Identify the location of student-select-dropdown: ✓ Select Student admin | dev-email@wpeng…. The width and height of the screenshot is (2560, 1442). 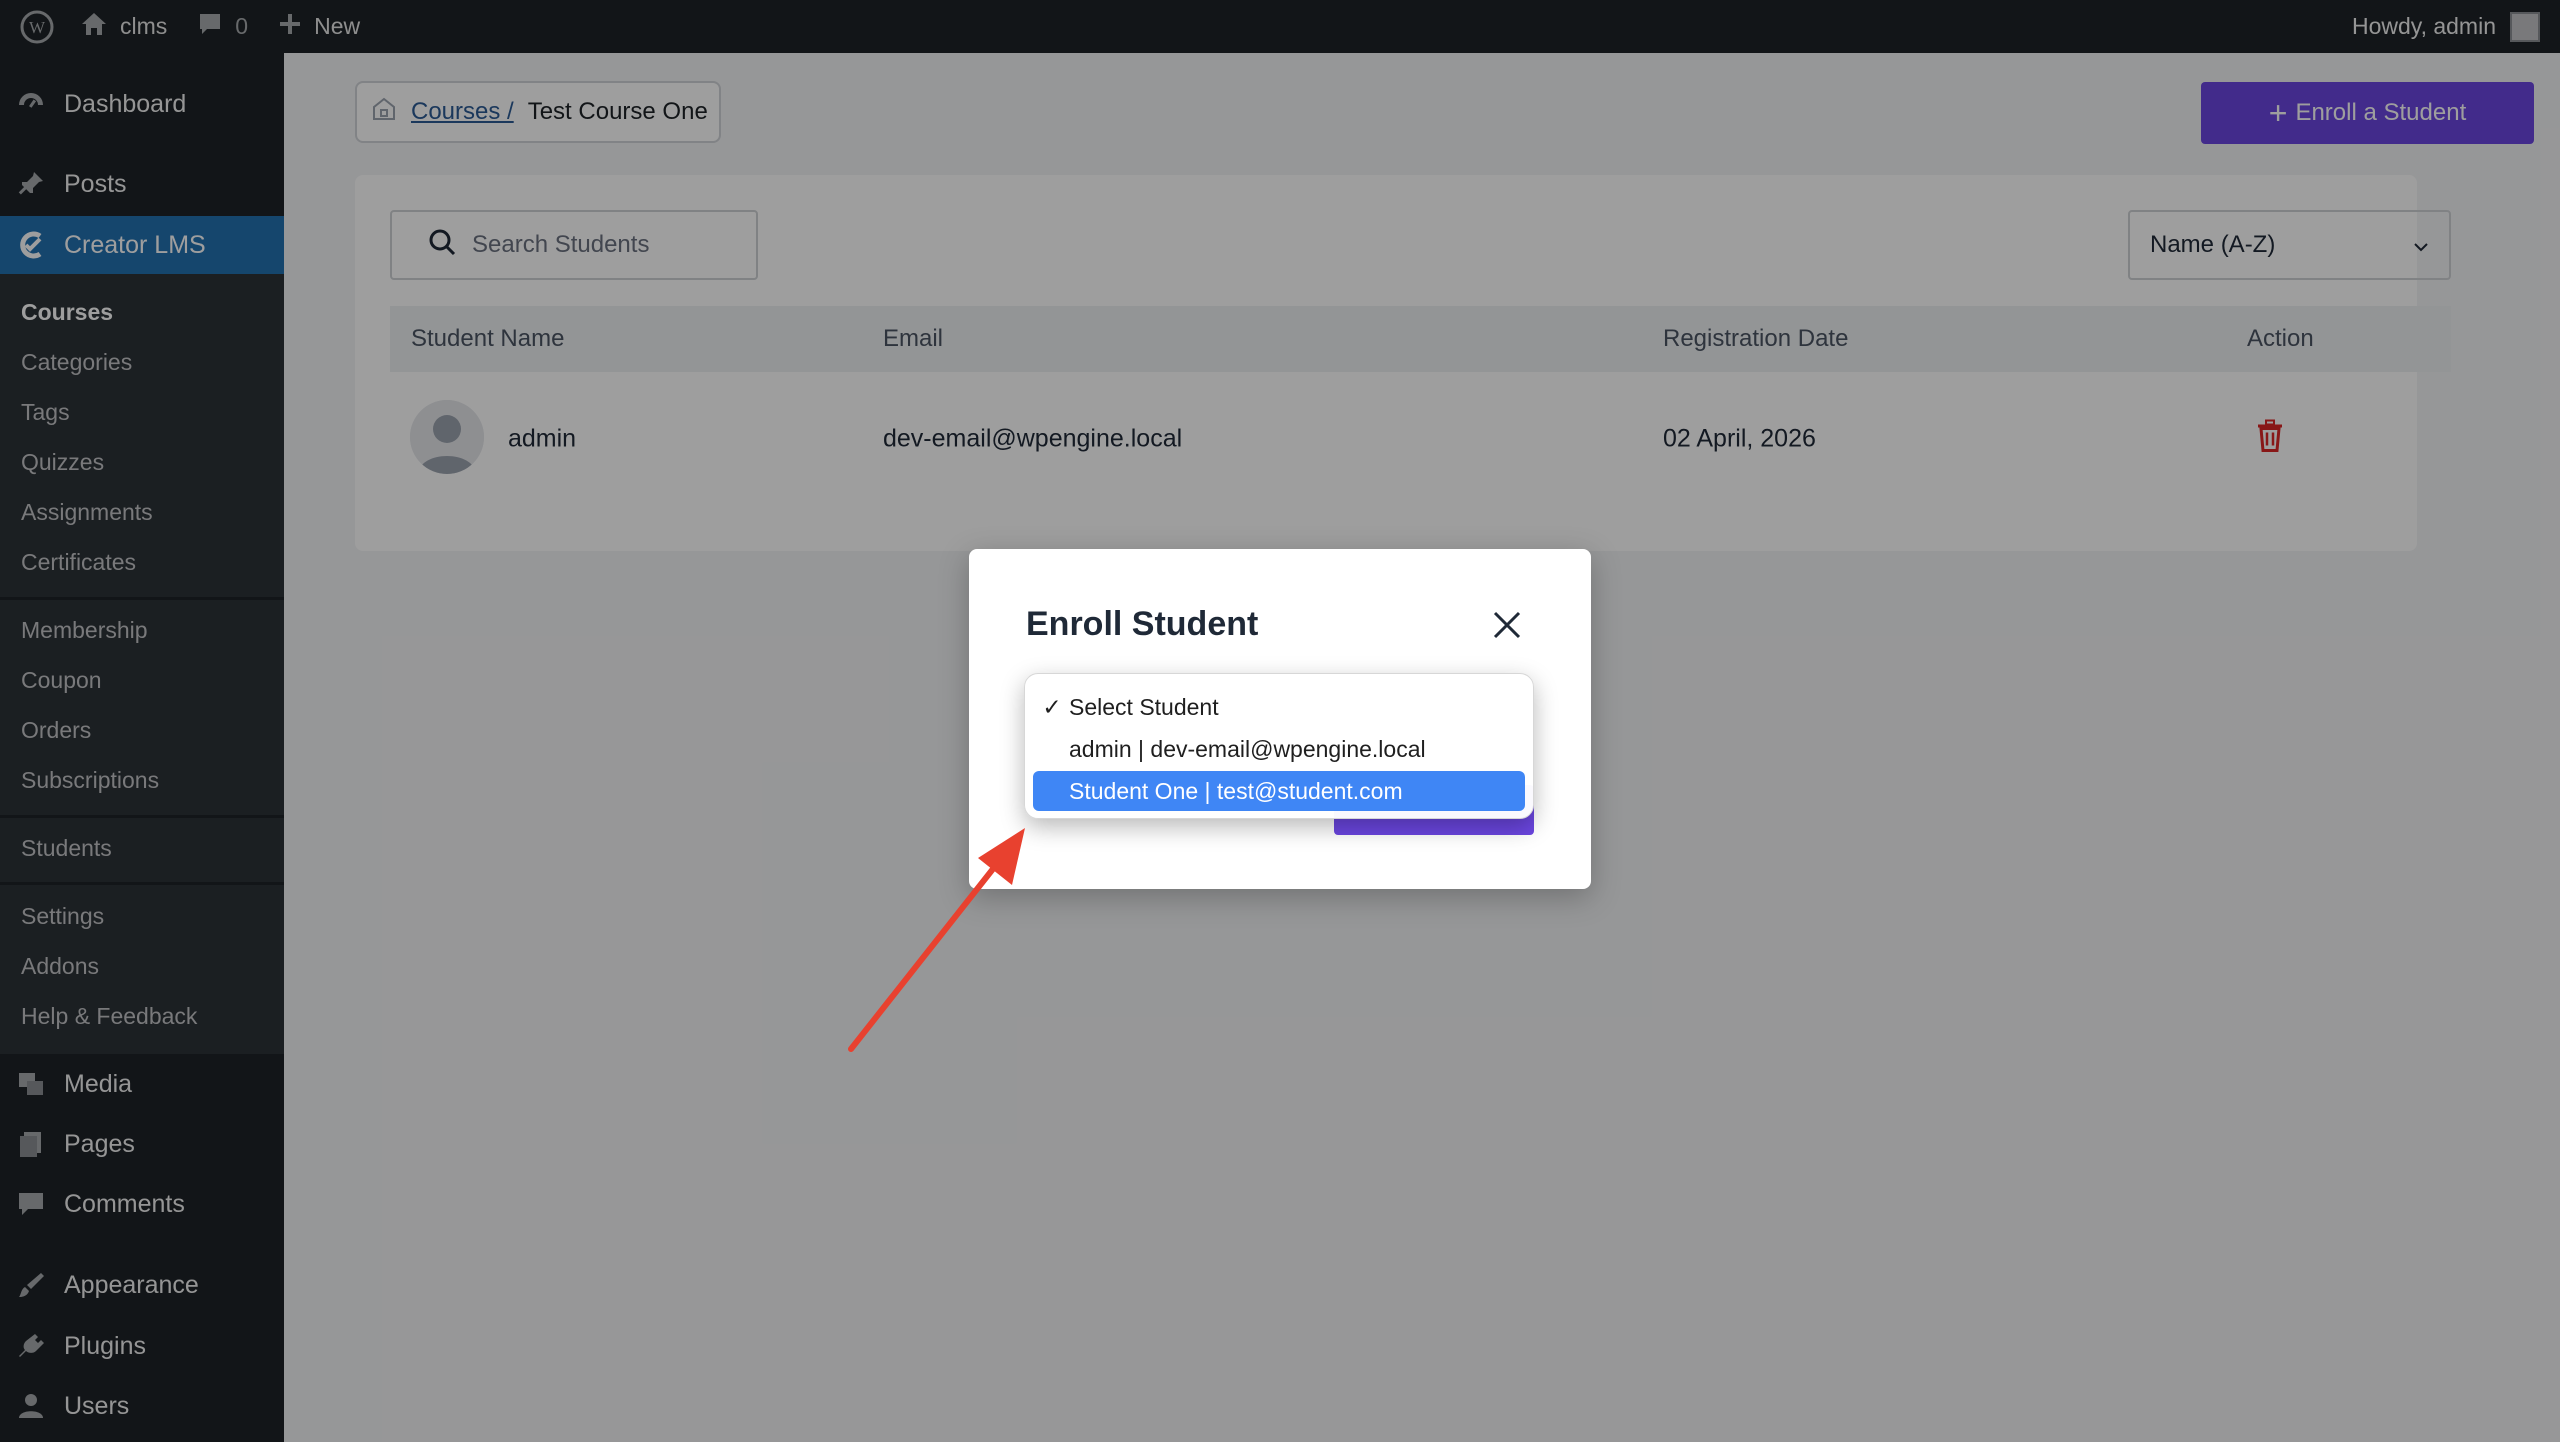
(1279, 746).